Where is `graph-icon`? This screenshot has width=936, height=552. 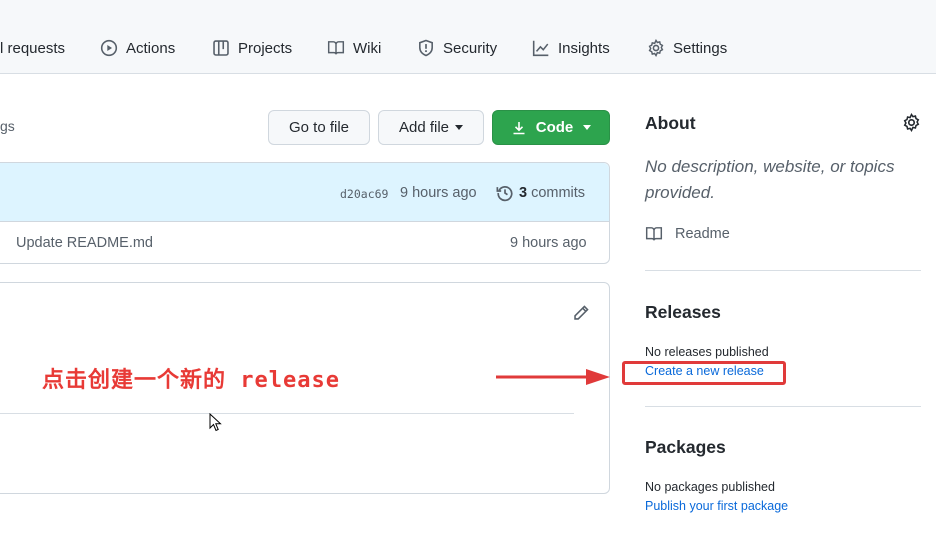
graph-icon is located at coordinates (540, 48).